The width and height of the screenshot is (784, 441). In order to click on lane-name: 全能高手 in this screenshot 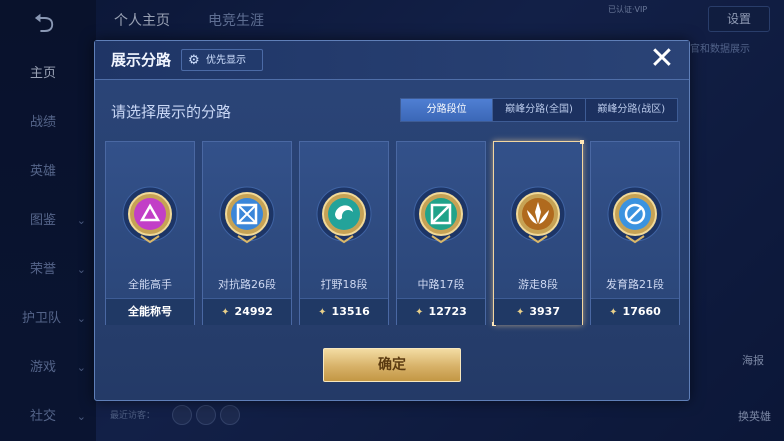, I will do `click(150, 284)`.